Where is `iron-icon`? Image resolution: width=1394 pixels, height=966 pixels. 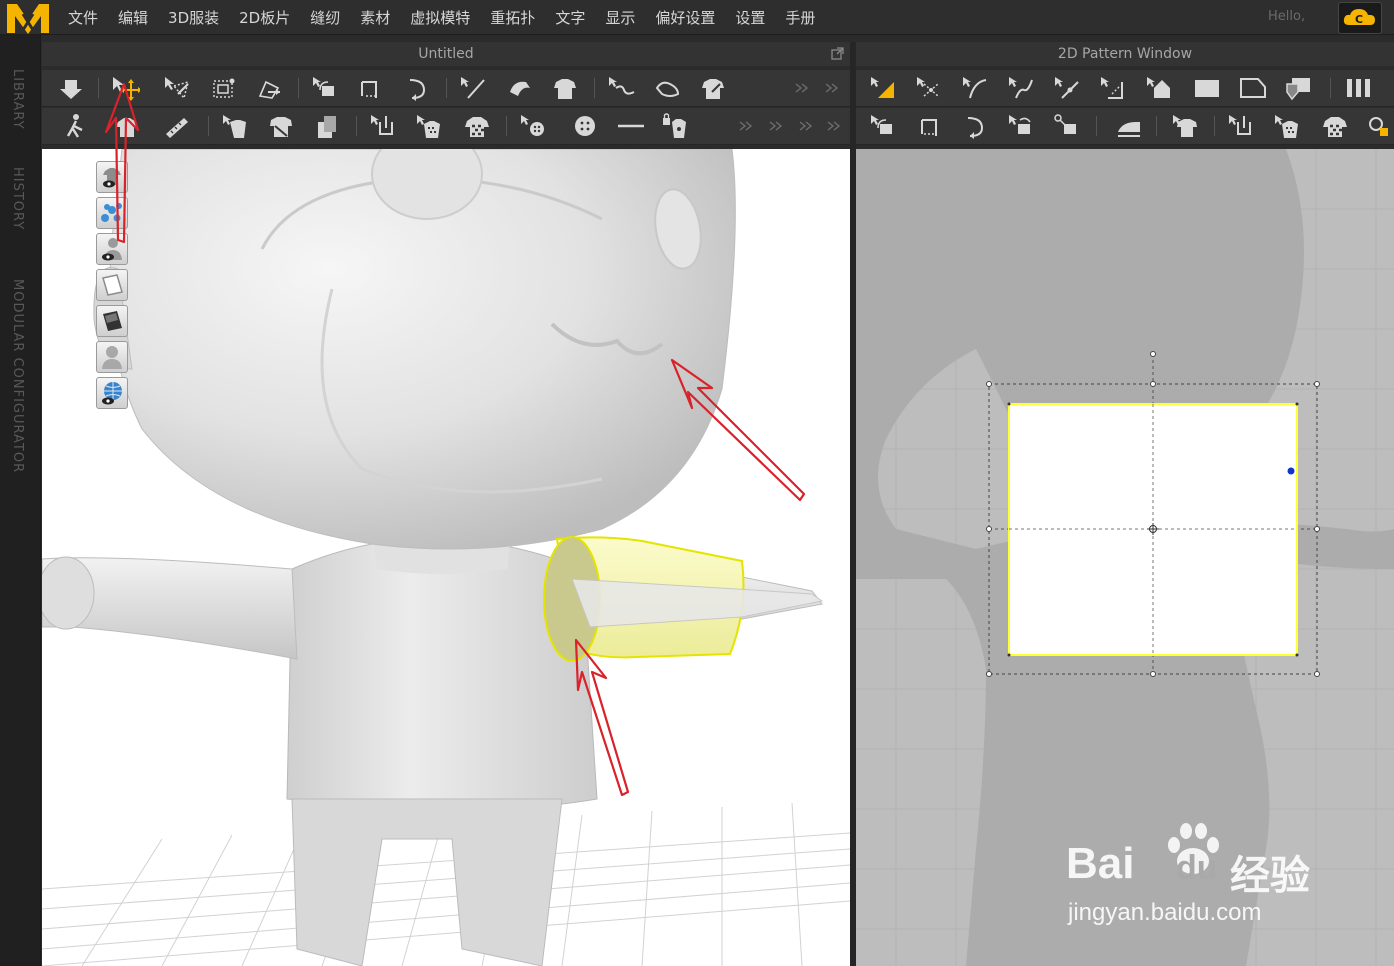
iron-icon is located at coordinates (1129, 126).